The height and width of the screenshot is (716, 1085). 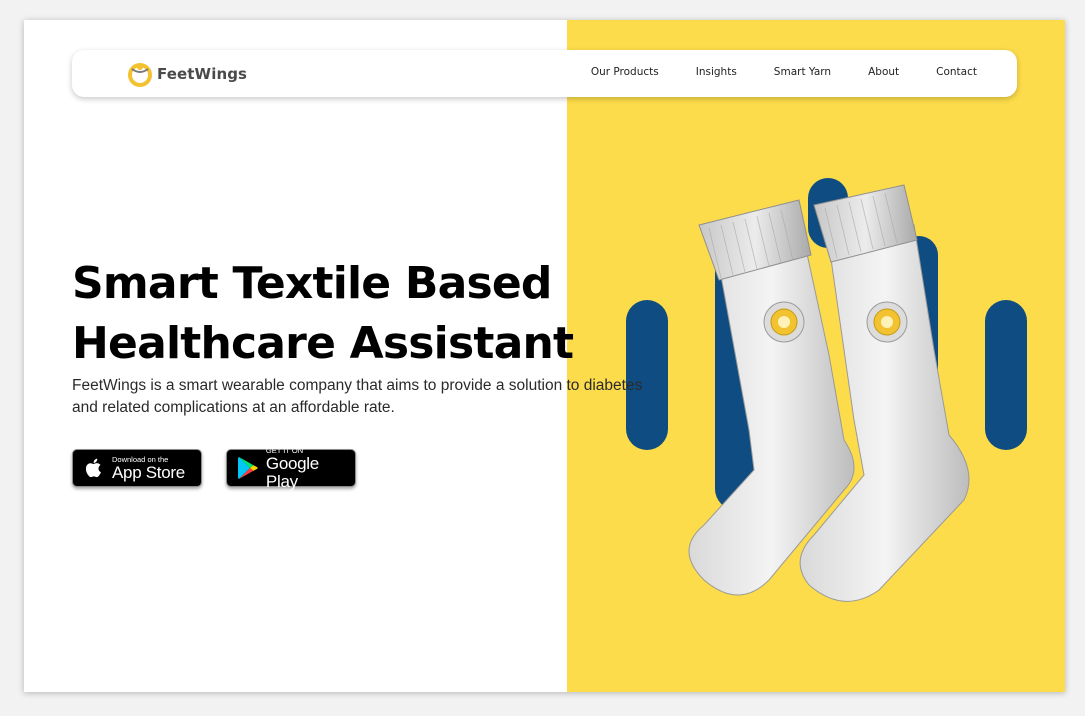 What do you see at coordinates (323, 343) in the screenshot?
I see `hero-title-line: Healthcare Assistant` at bounding box center [323, 343].